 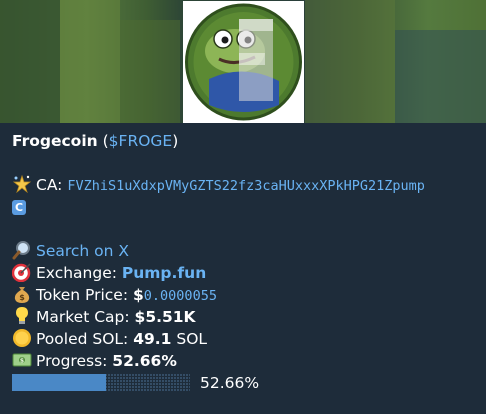 I want to click on pooled-row: Pooled SOL: 49.1 SOL, so click(x=245, y=339).